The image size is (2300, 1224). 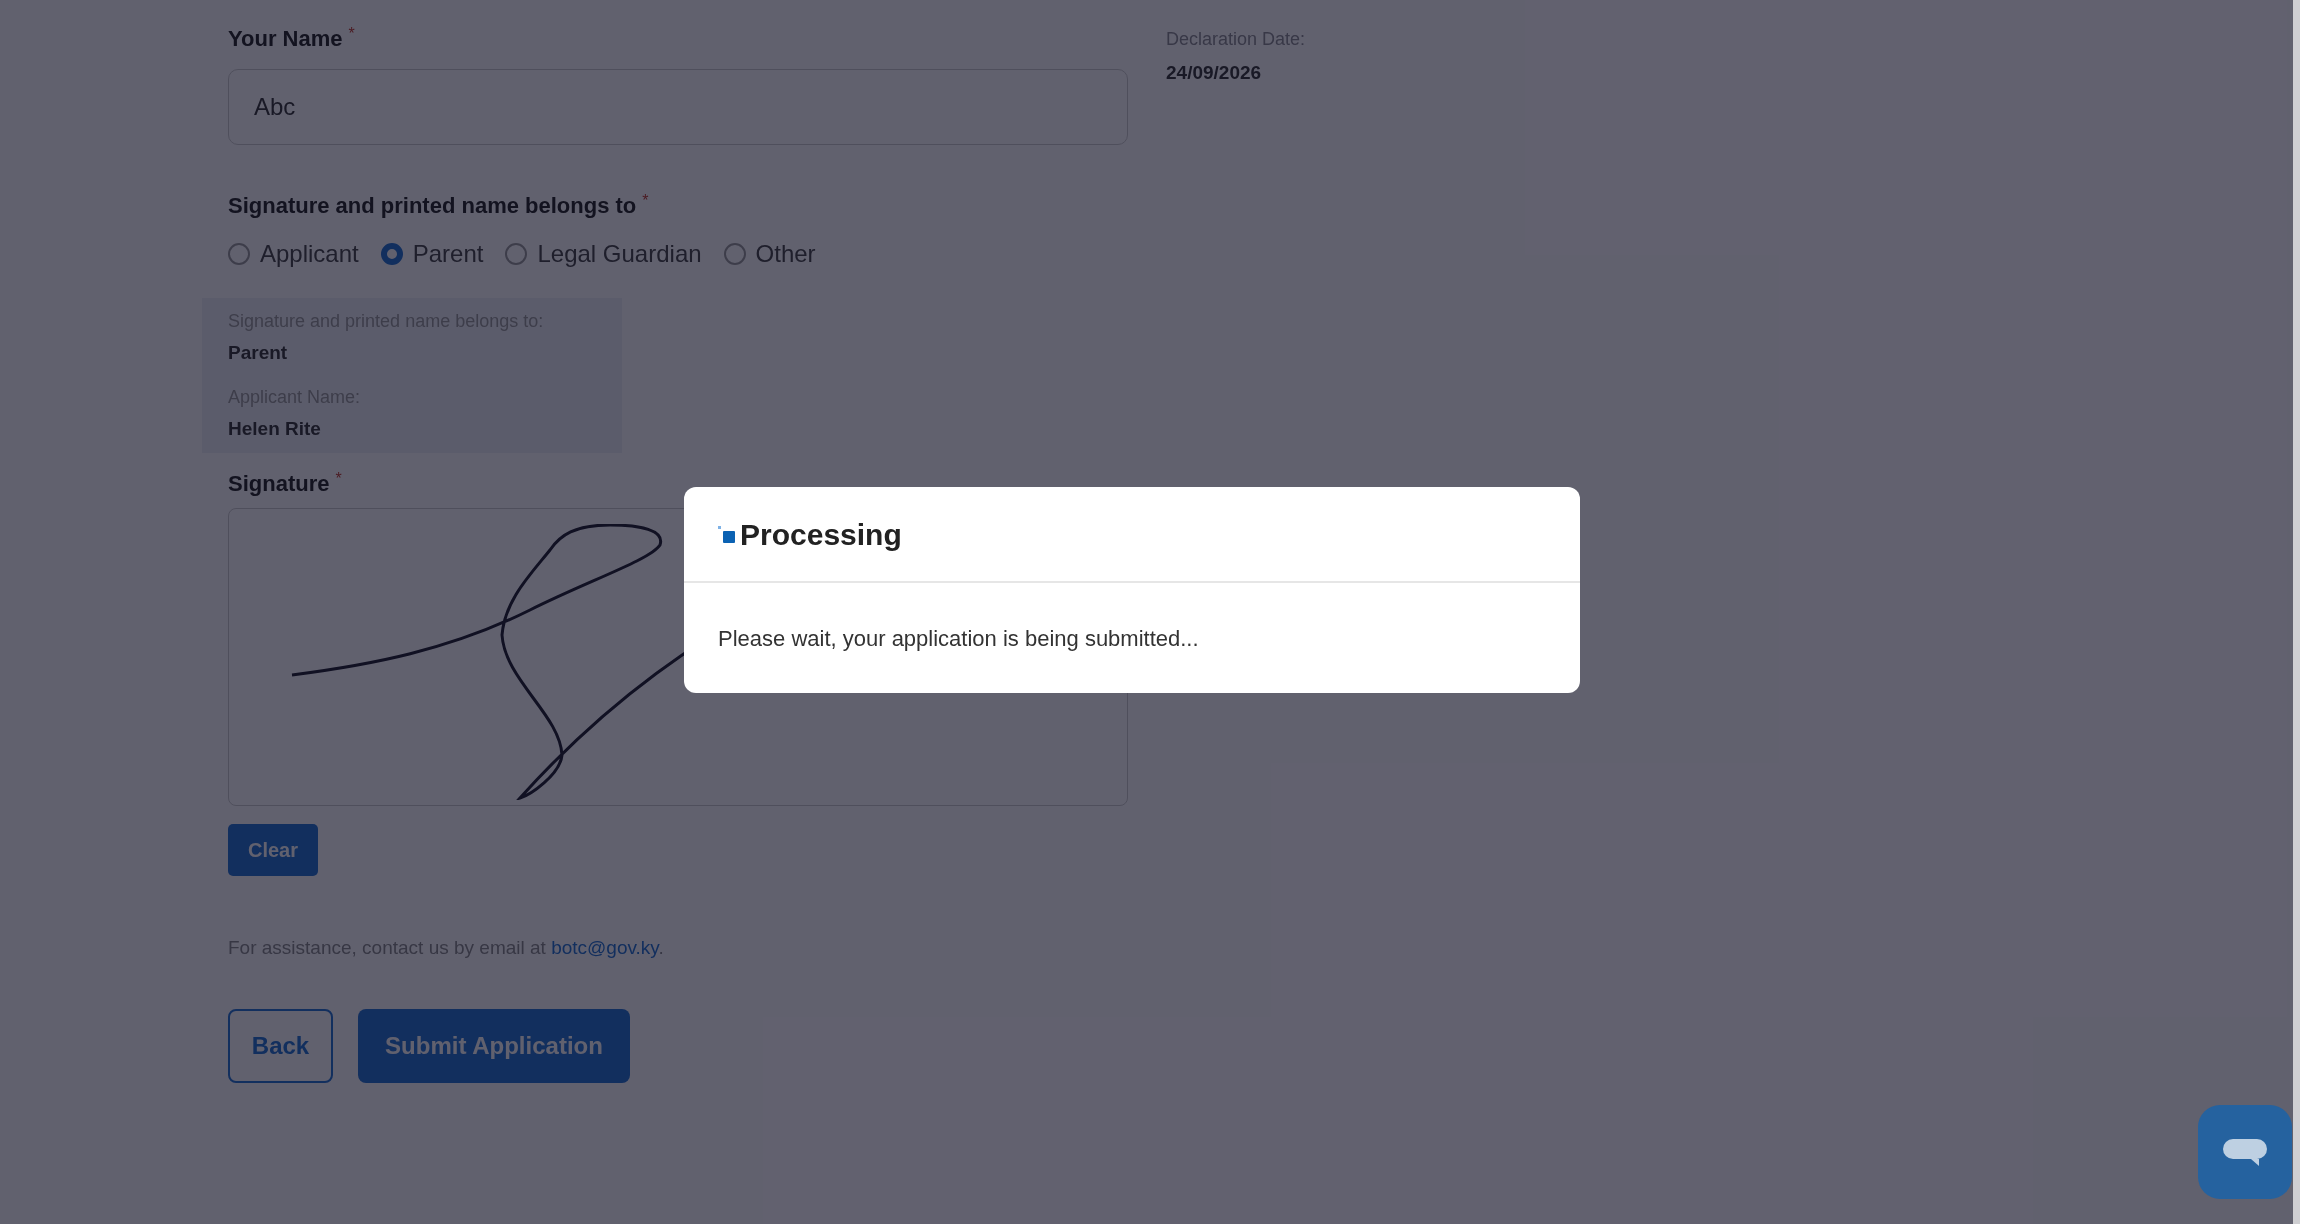 What do you see at coordinates (2296, 612) in the screenshot?
I see `scrollbar` at bounding box center [2296, 612].